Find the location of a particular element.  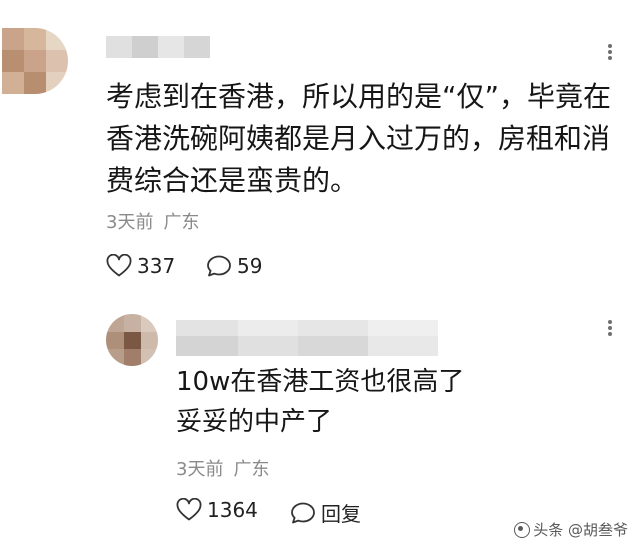

like-button: 1364 is located at coordinates (217, 510).